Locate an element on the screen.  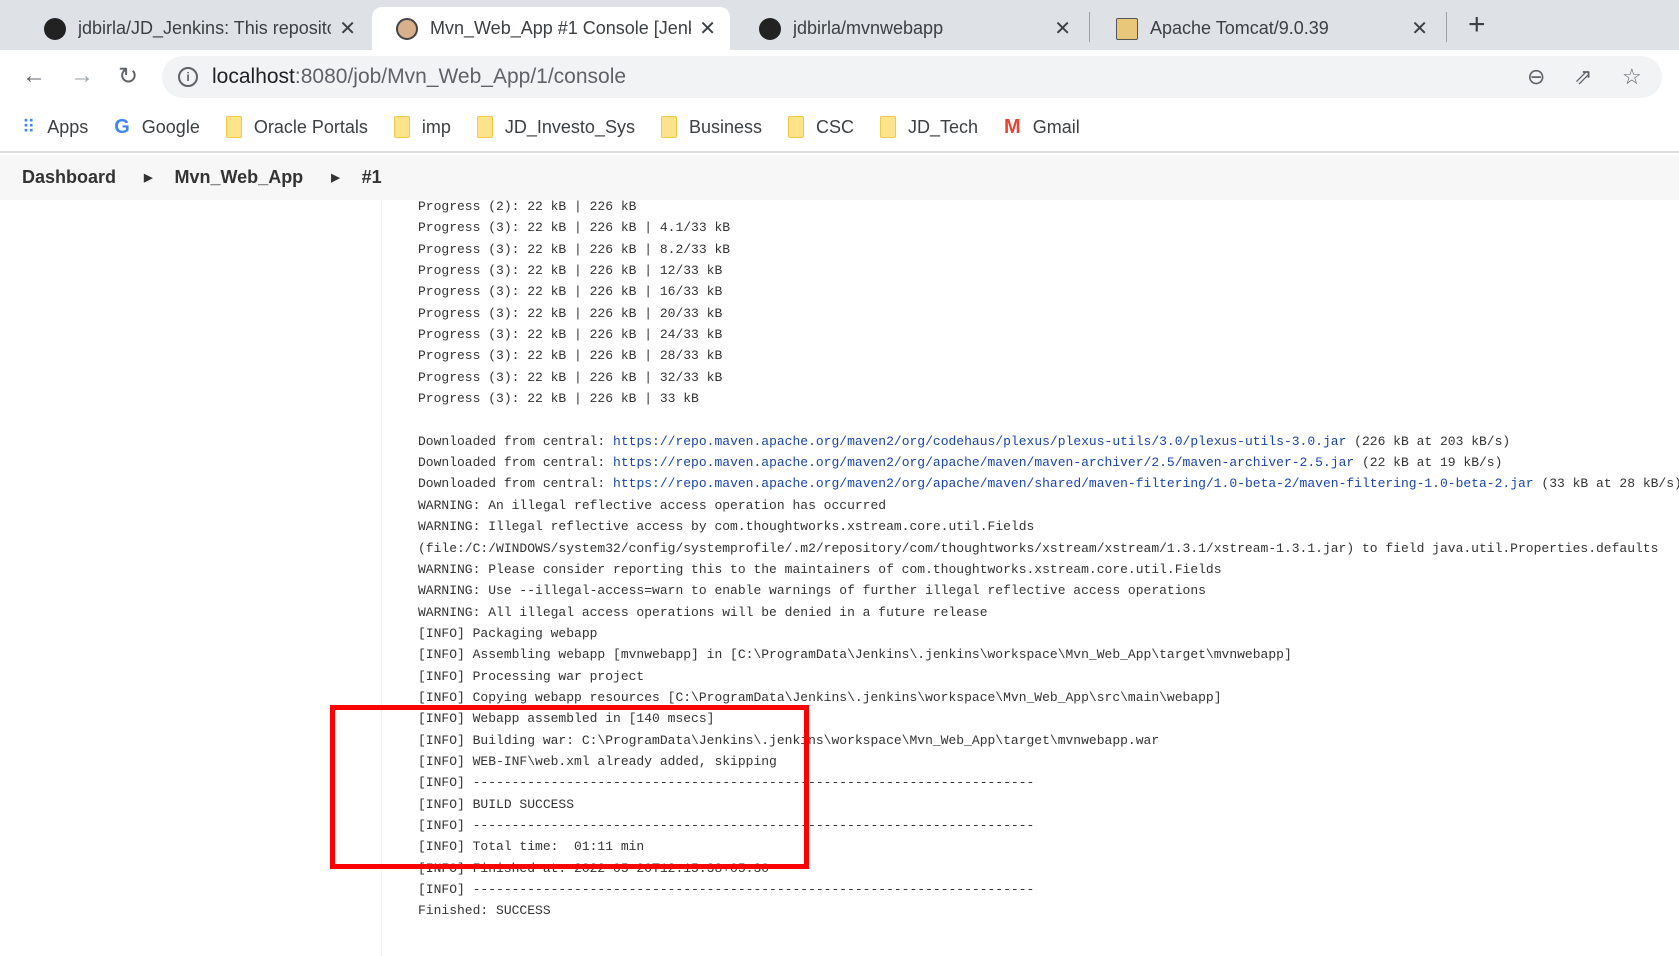
bookmark-label: Oracle Portals is located at coordinates (310, 126).